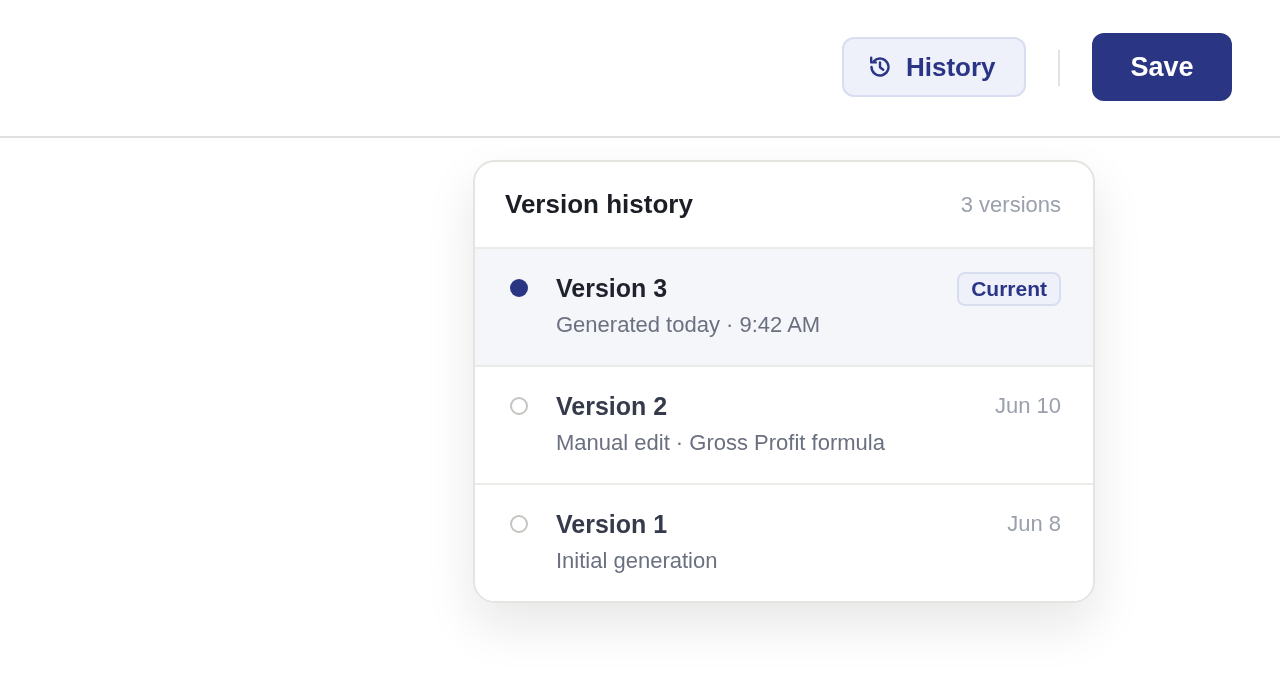 Image resolution: width=1280 pixels, height=682 pixels. Describe the element at coordinates (784, 426) in the screenshot. I see `version-item: Version 2 Manual edit · Gross Profit formula Jun 10` at that location.